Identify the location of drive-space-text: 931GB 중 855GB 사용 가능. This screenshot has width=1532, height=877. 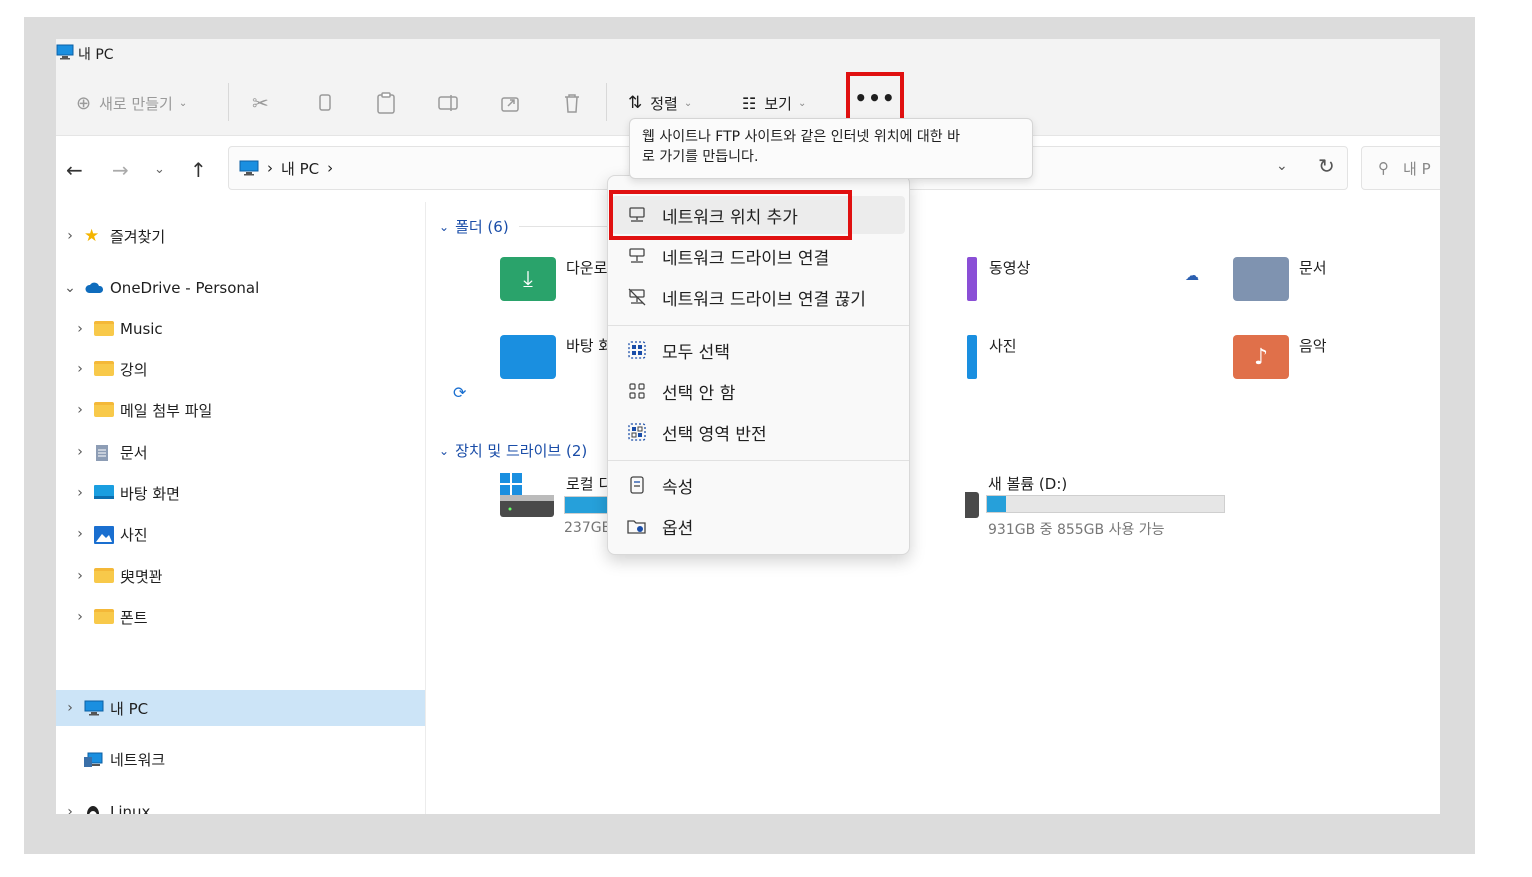
(1076, 530).